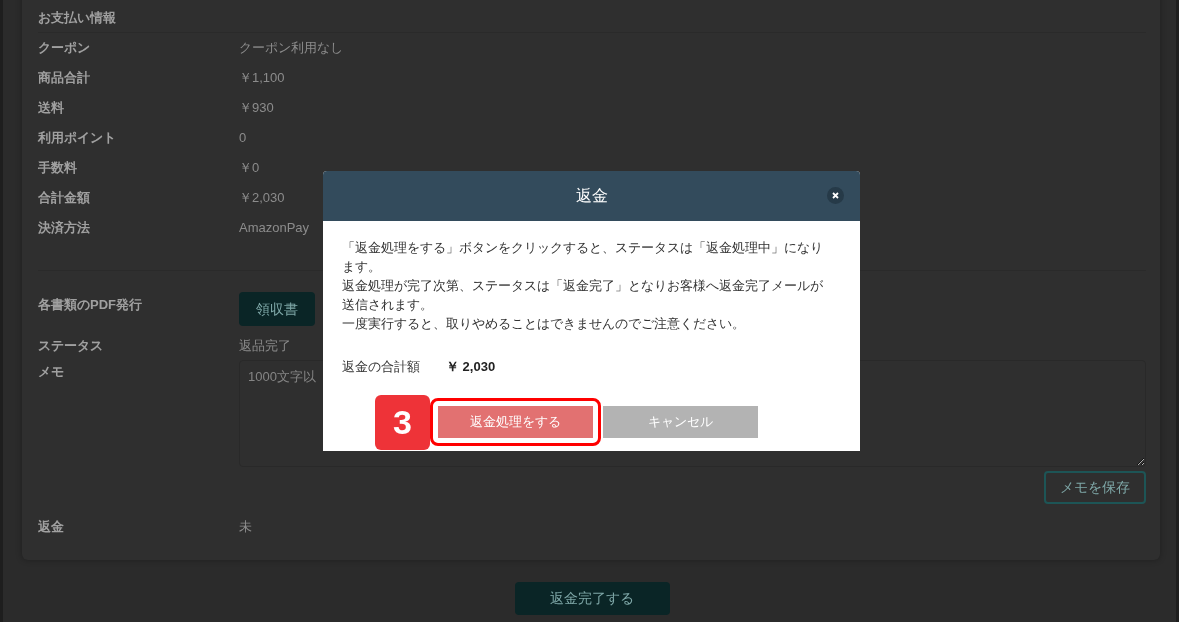  Describe the element at coordinates (402, 422) in the screenshot. I see `step-number-badge: 3` at that location.